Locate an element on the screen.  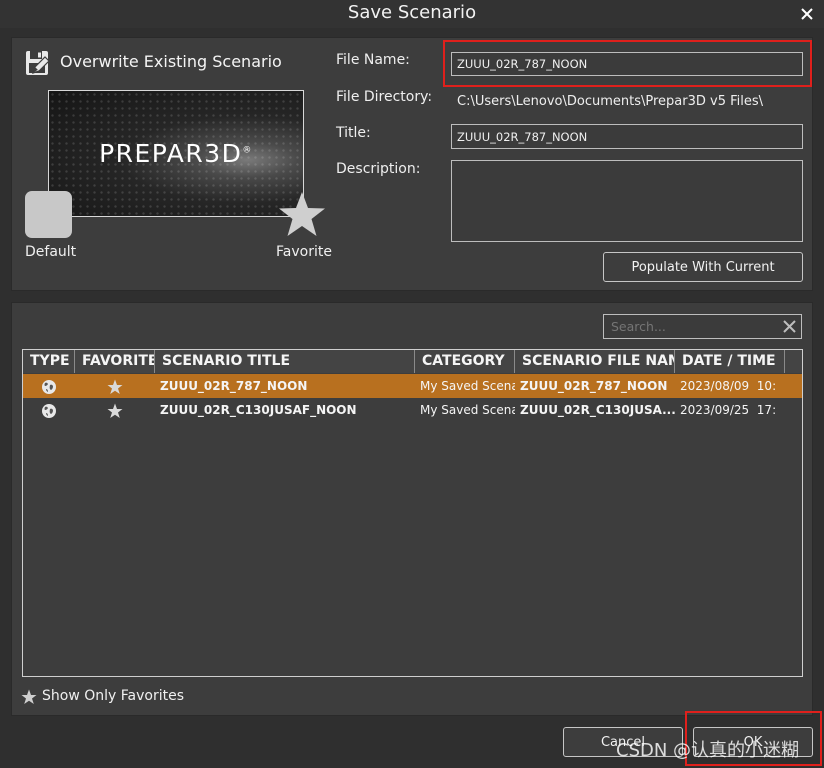
annotation-highlight-filename is located at coordinates (627, 63).